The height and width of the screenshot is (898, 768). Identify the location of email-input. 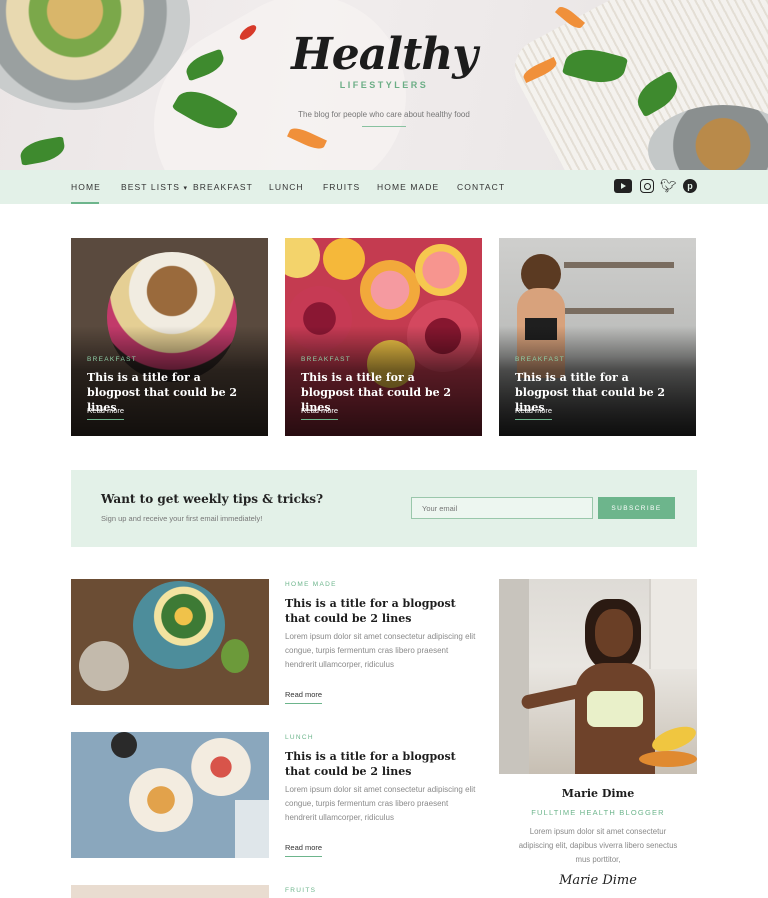
(502, 508).